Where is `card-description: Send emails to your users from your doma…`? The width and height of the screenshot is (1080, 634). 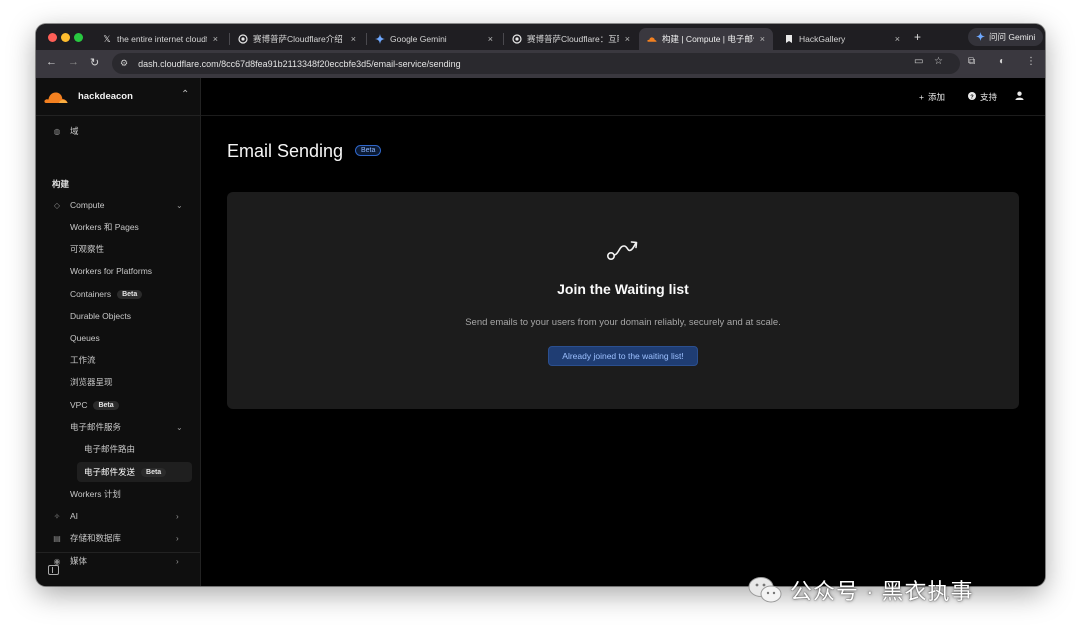
card-description: Send emails to your users from your doma… is located at coordinates (623, 322).